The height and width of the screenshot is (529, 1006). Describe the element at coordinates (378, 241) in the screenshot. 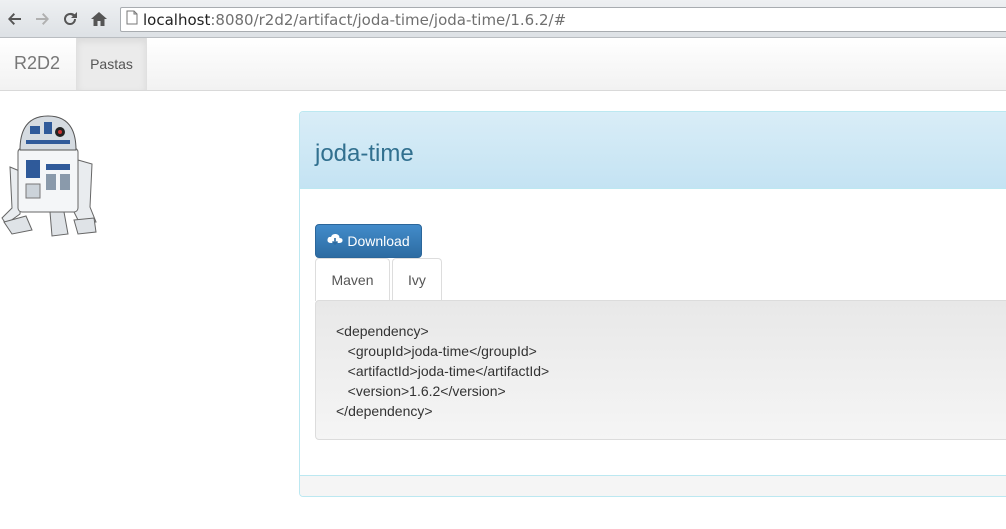

I see `download-label: Download` at that location.